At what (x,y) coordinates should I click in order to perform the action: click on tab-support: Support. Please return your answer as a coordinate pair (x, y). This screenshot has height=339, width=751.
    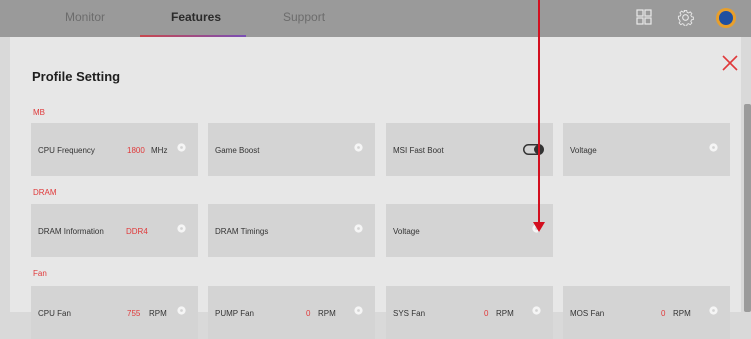
    Looking at the image, I should click on (304, 17).